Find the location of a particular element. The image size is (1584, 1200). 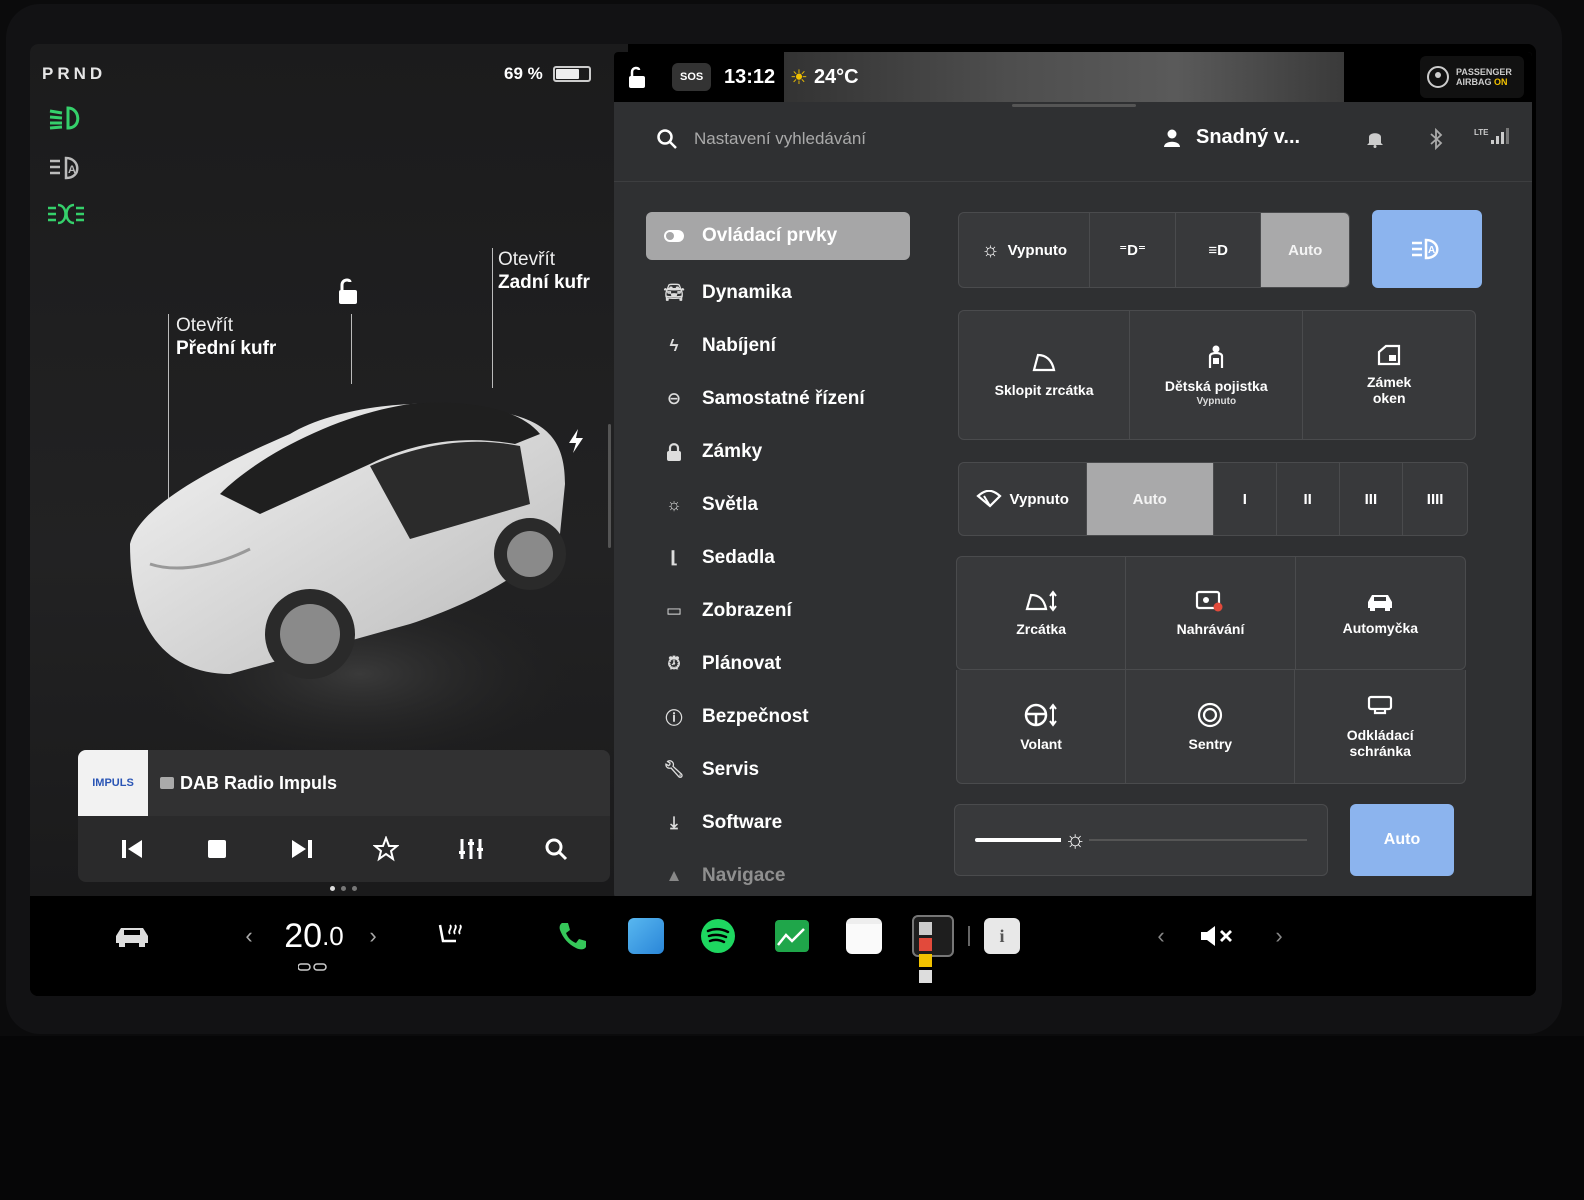

sos-button: SOS is located at coordinates (692, 77).